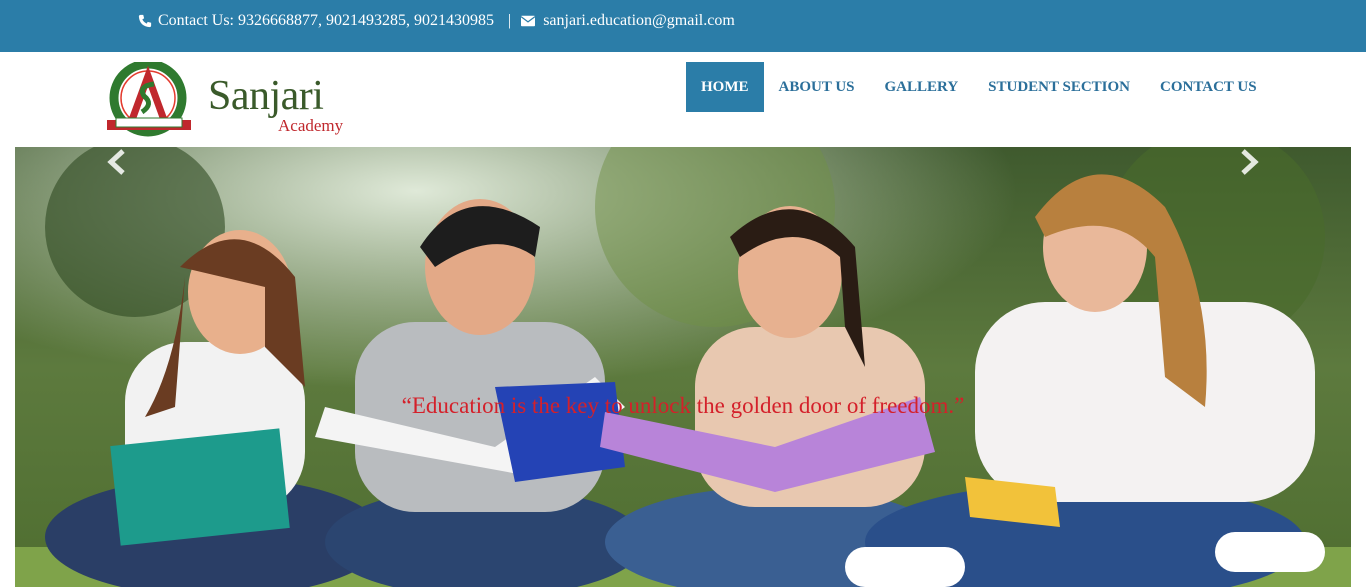  I want to click on nav-gallery: GALLERY, so click(922, 87).